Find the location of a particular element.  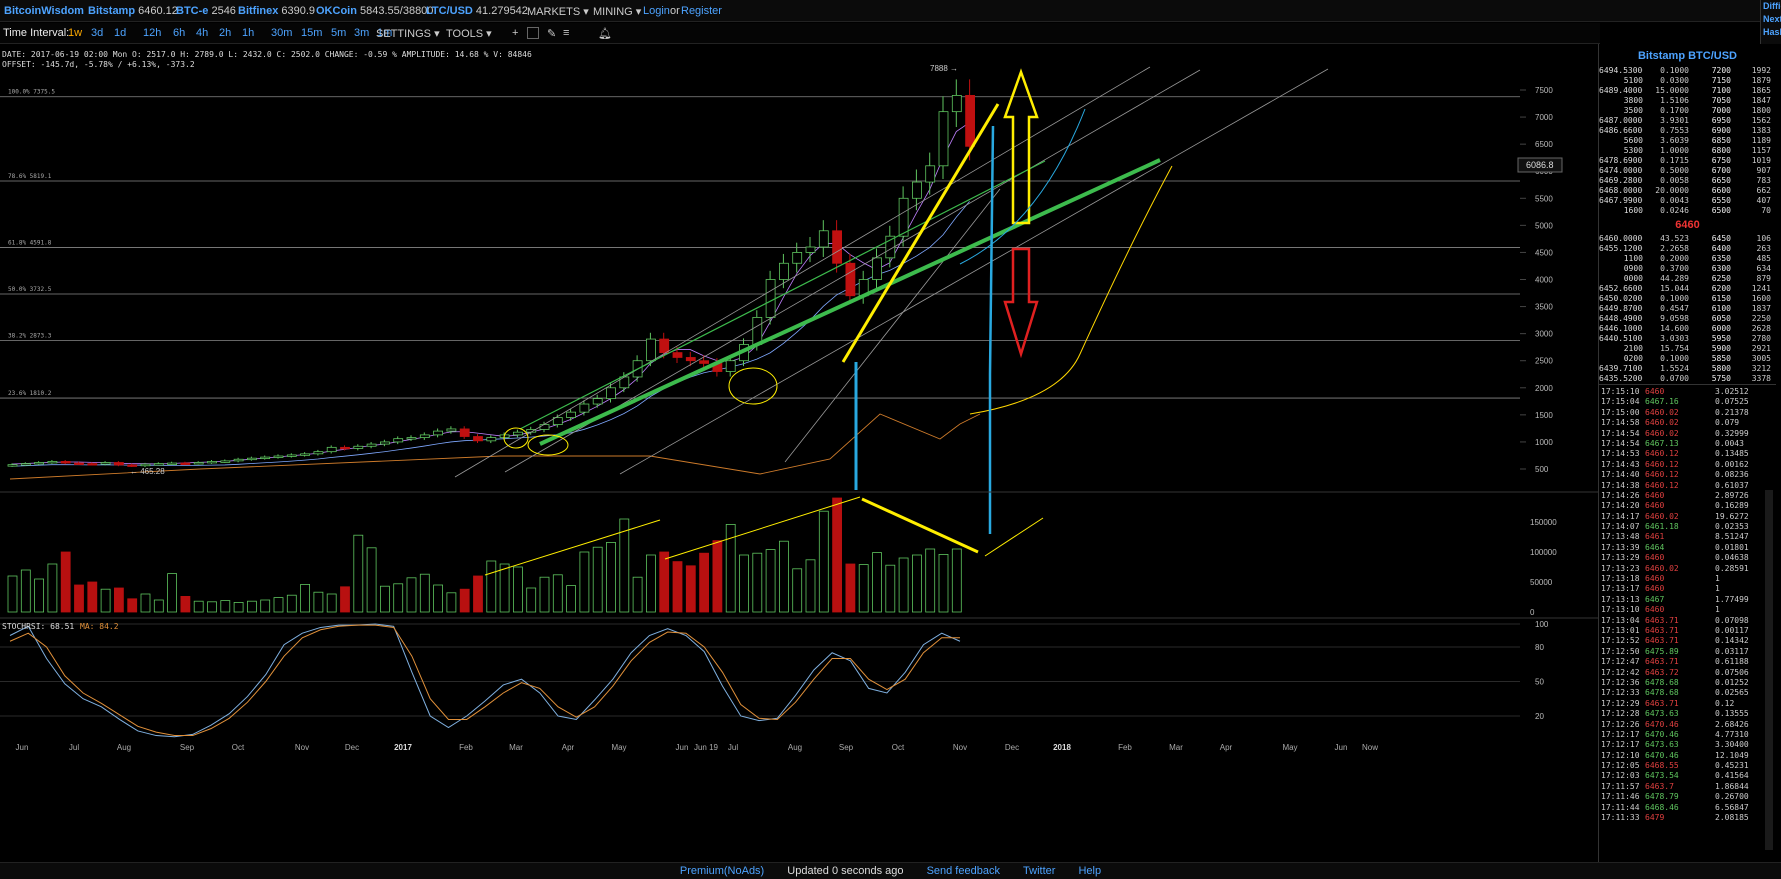

bids-cell: 6460.00000 is located at coordinates (1621, 238).